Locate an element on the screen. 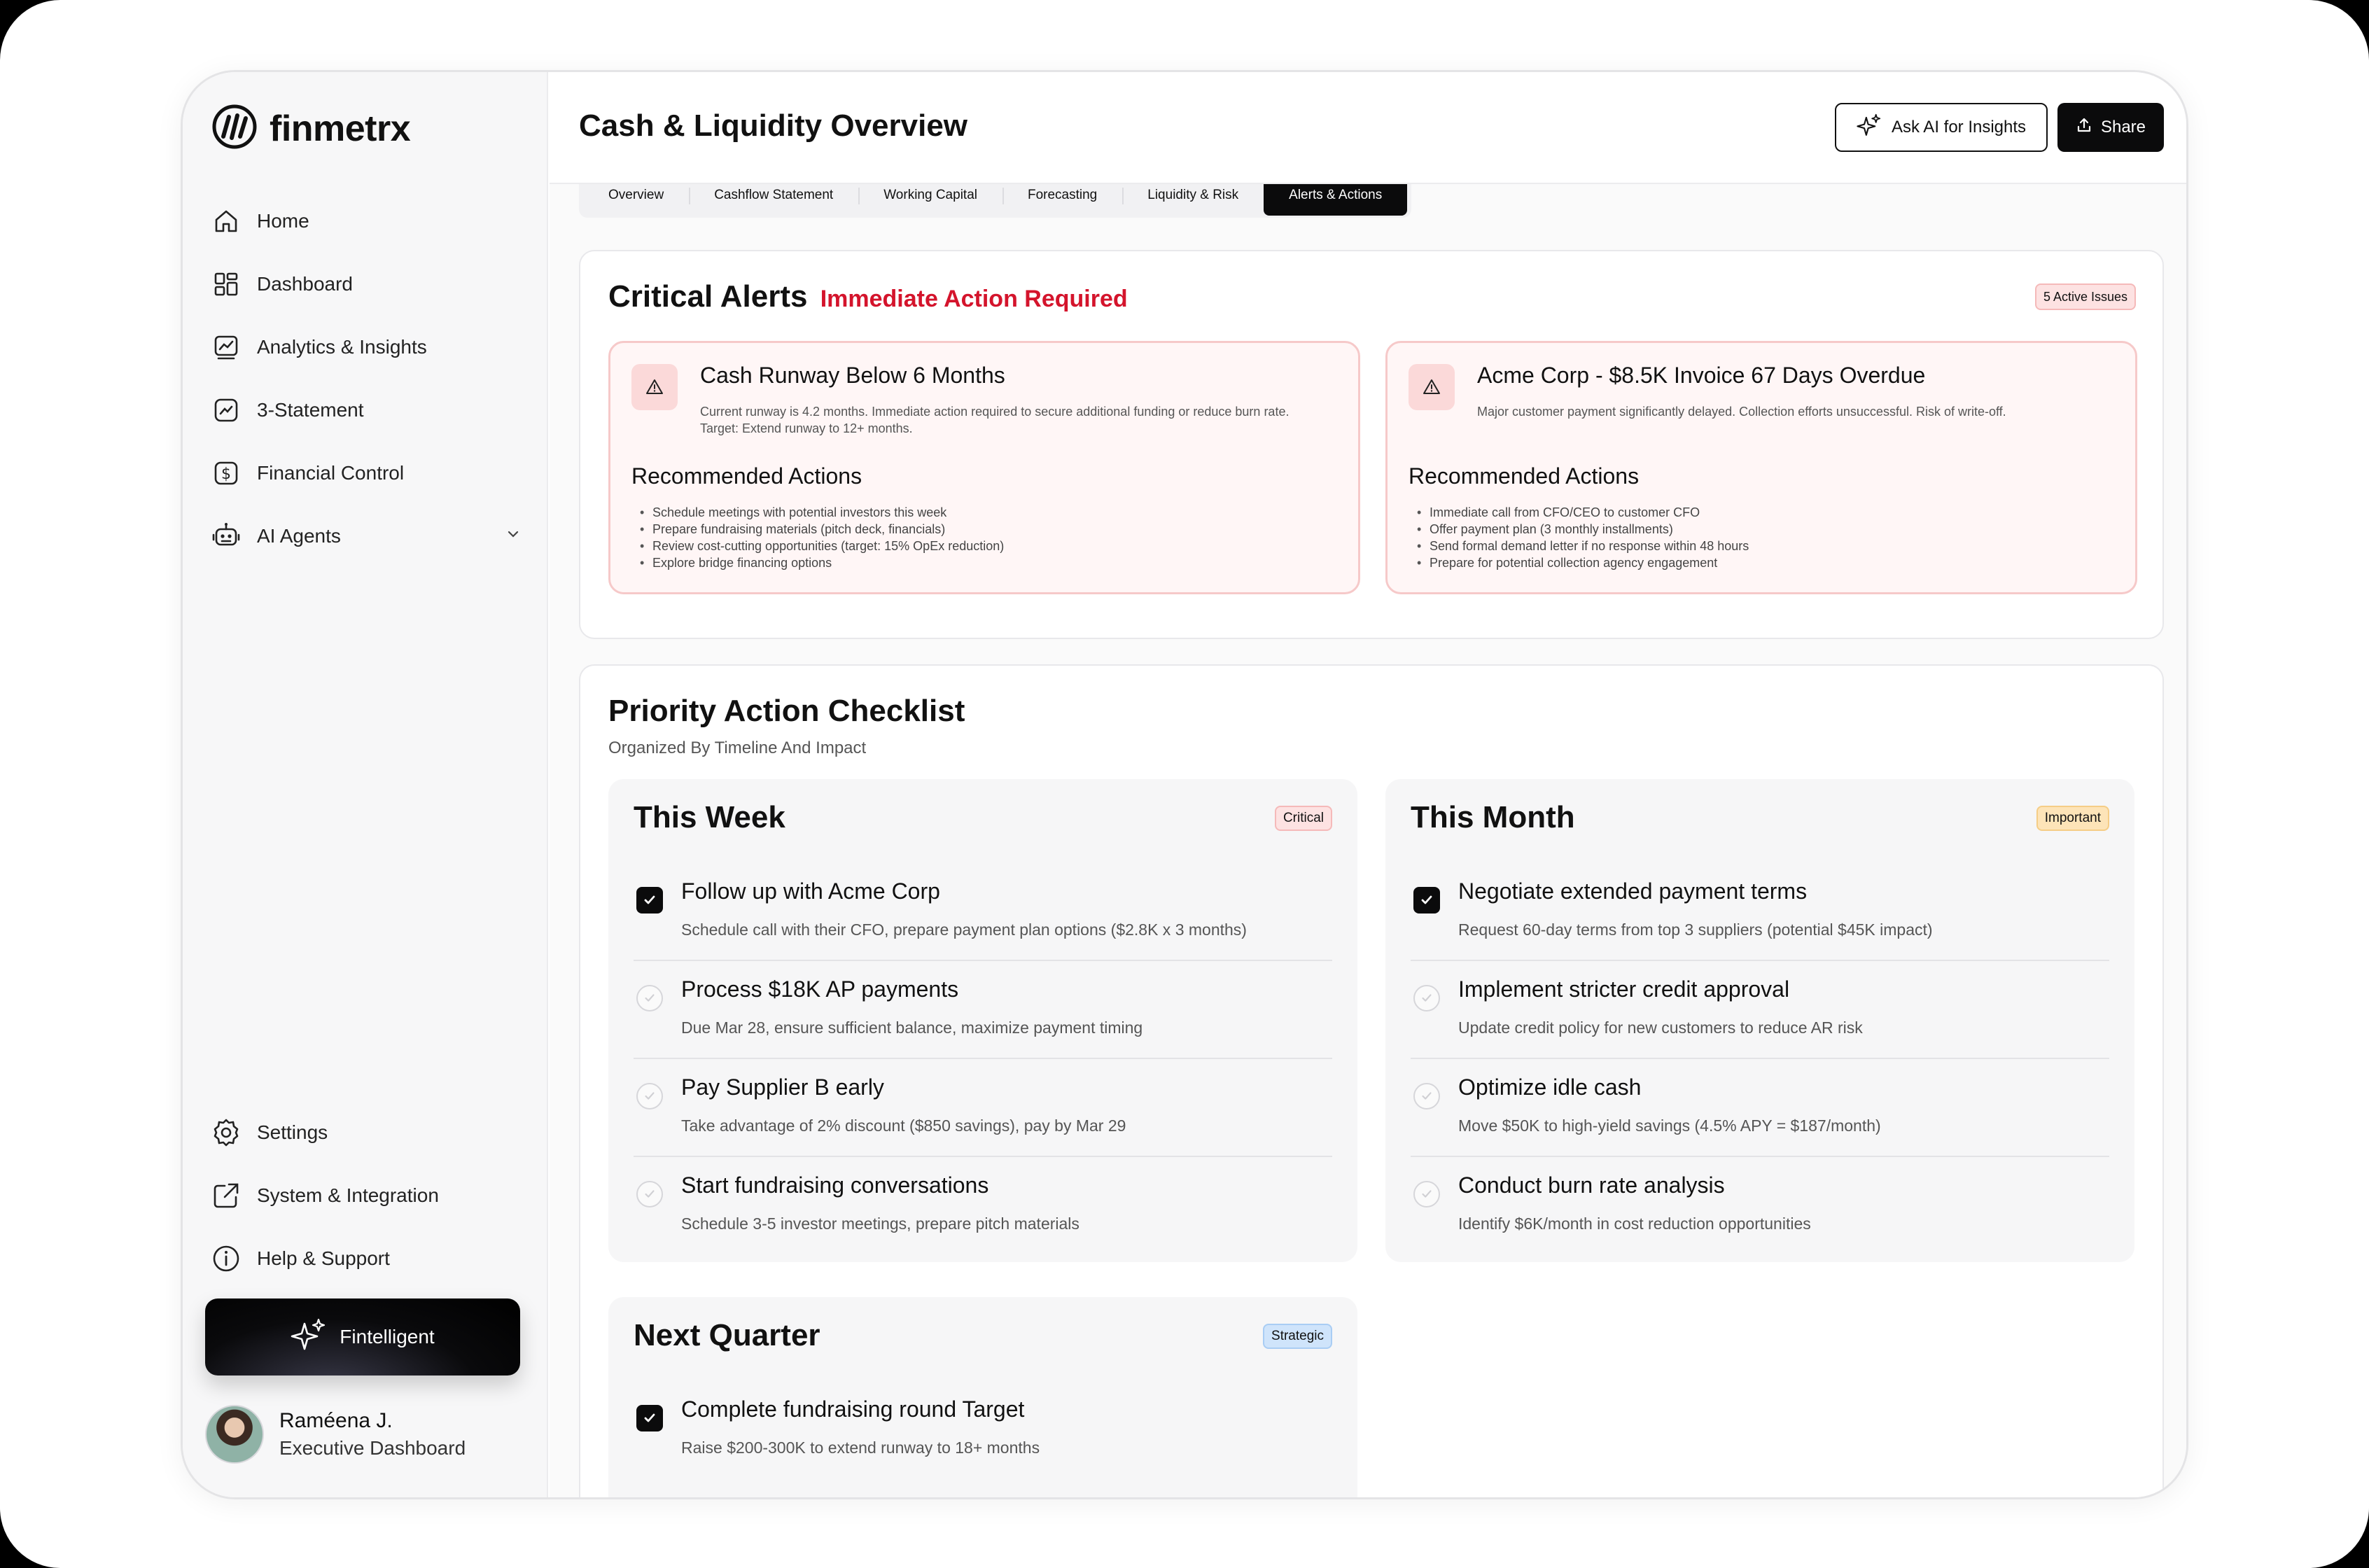 This screenshot has height=1568, width=2369. ask-ai-label: Ask AI for Insights is located at coordinates (1959, 127).